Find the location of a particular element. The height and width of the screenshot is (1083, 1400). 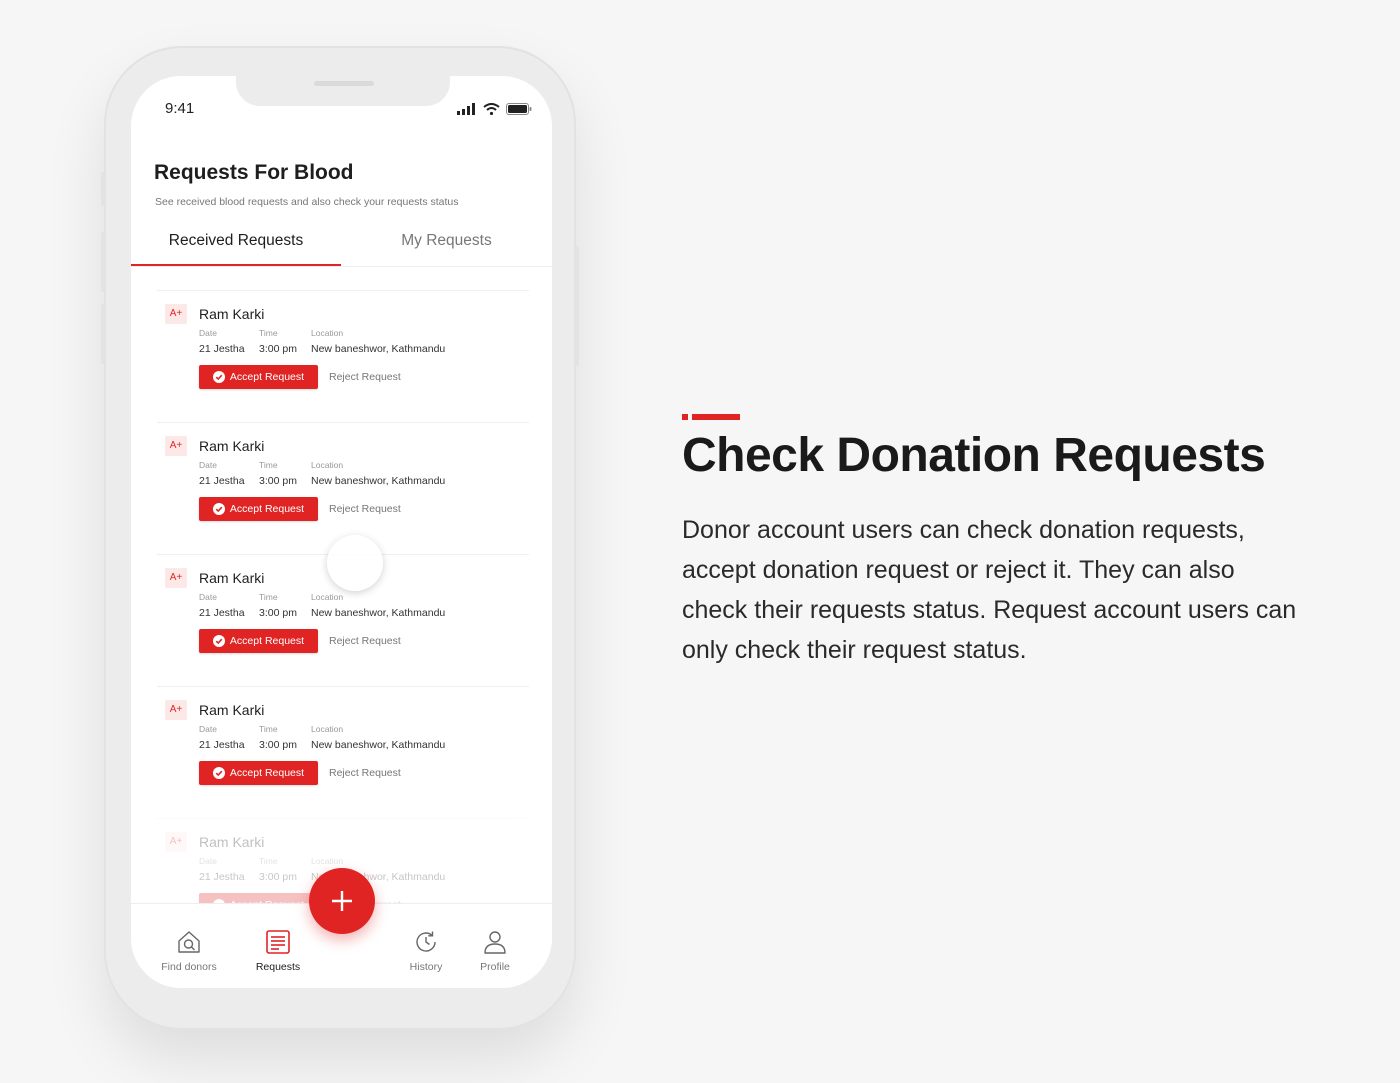

phone-volume-up is located at coordinates (103, 262).